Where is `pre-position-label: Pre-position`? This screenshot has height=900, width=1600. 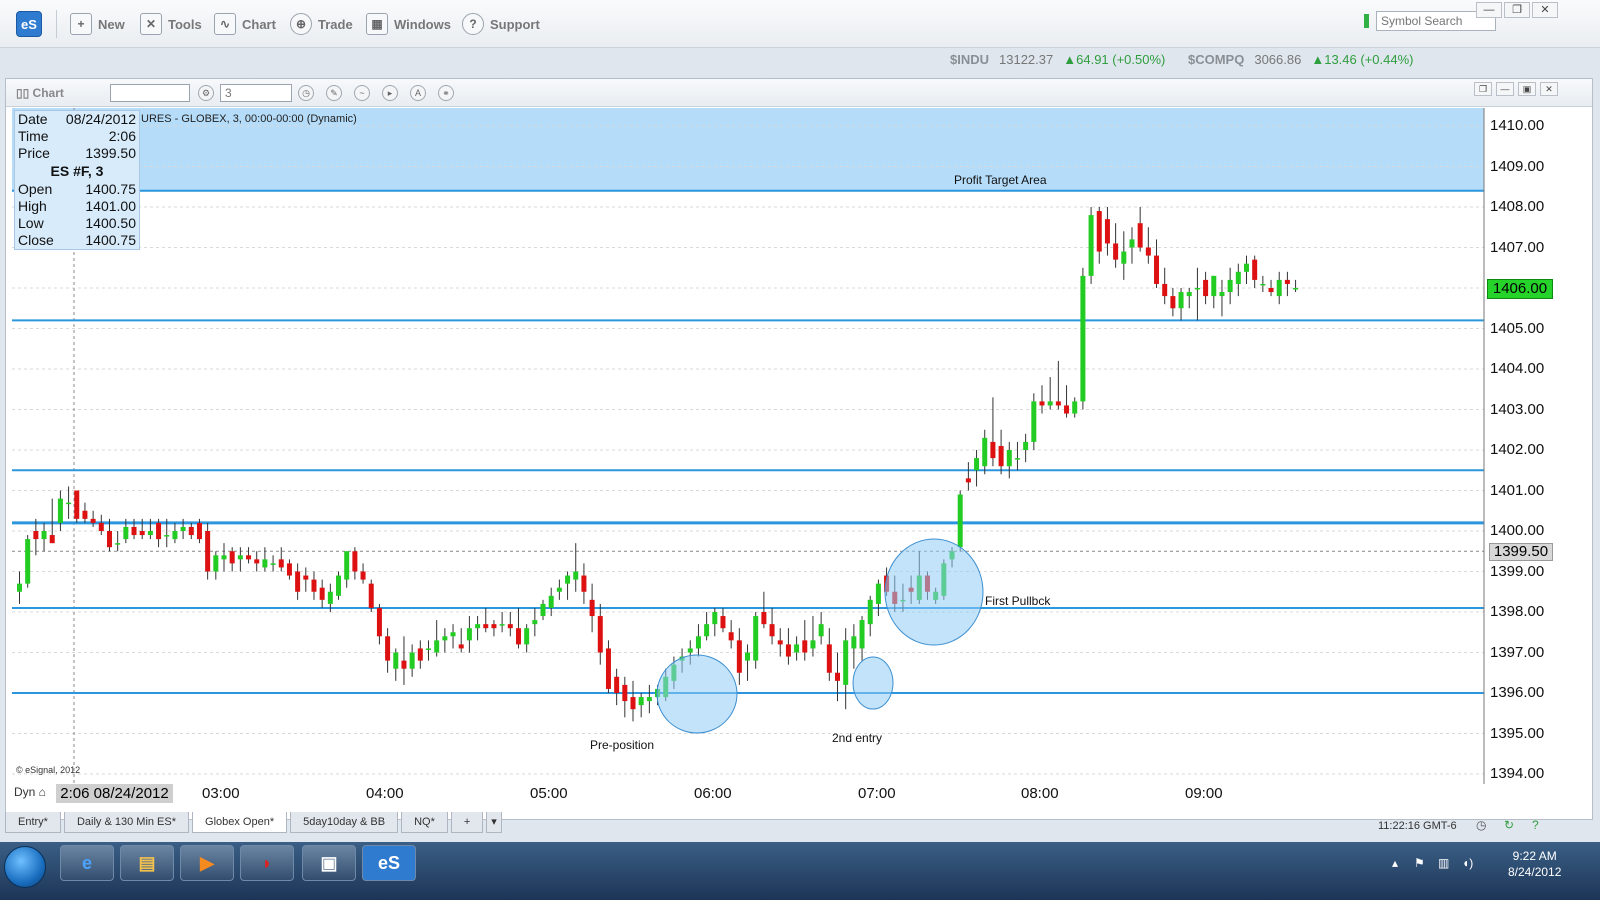 pre-position-label: Pre-position is located at coordinates (622, 745).